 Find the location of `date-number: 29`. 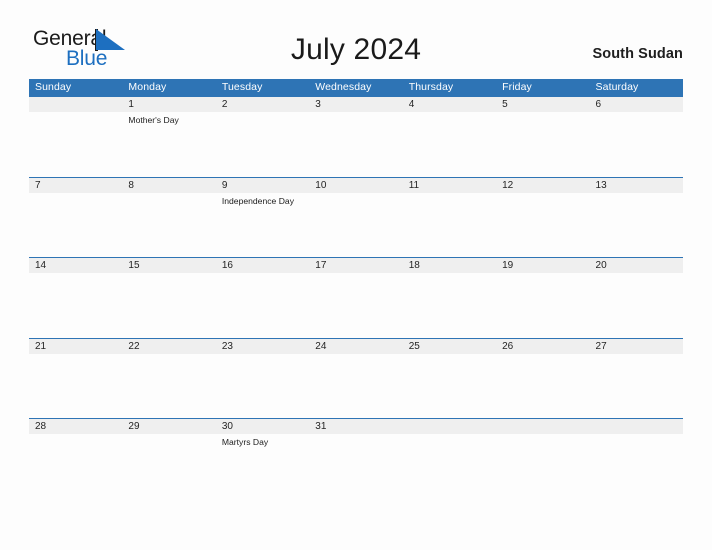

date-number: 29 is located at coordinates (168, 426).